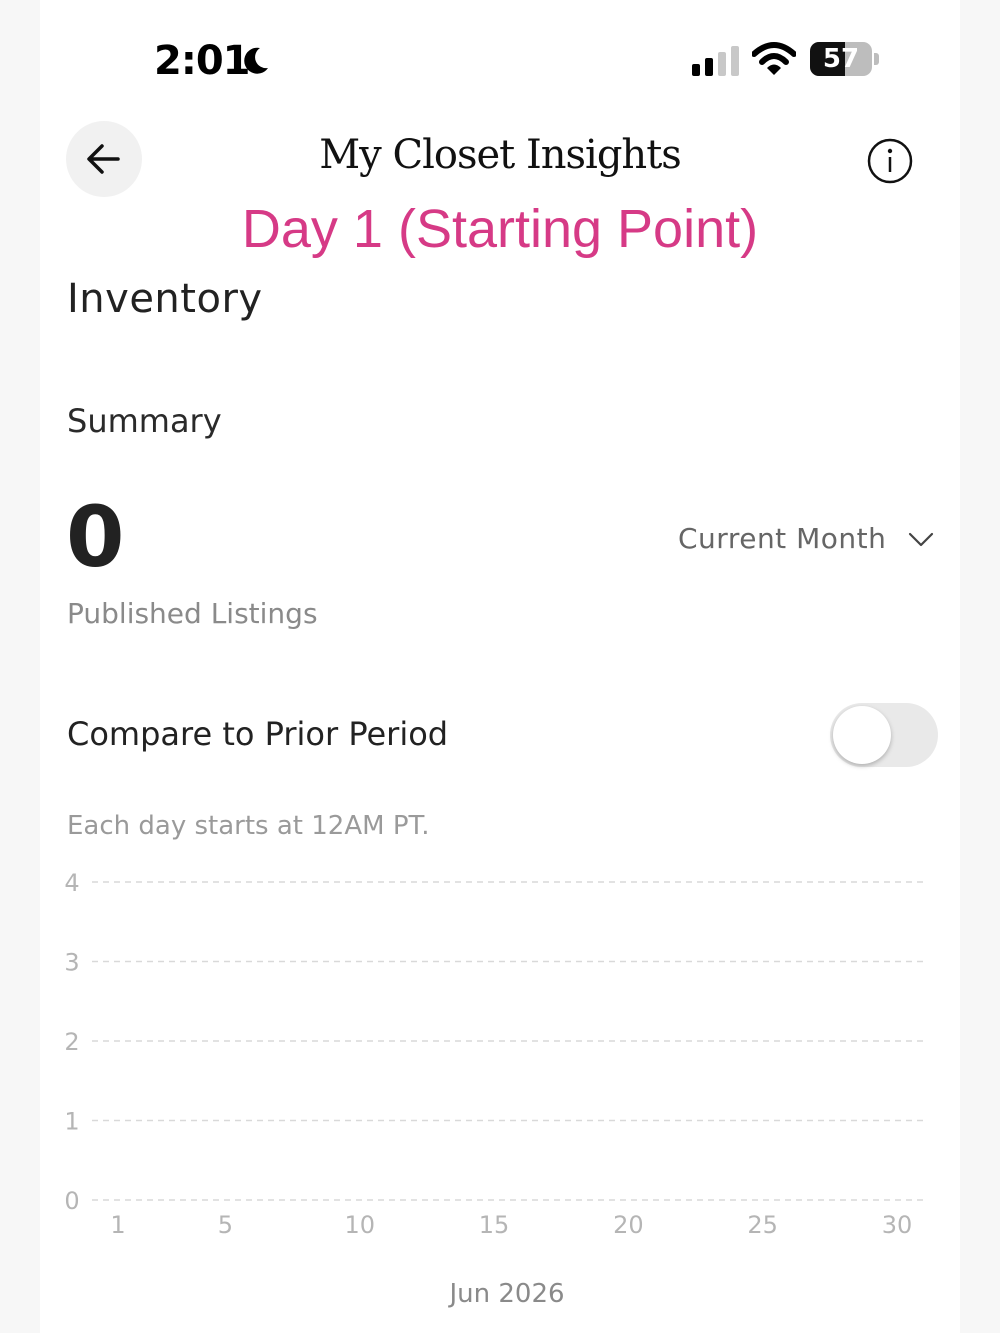 This screenshot has width=1000, height=1333. What do you see at coordinates (248, 826) in the screenshot?
I see `day-start-note: Each day starts at 12AM PT.` at bounding box center [248, 826].